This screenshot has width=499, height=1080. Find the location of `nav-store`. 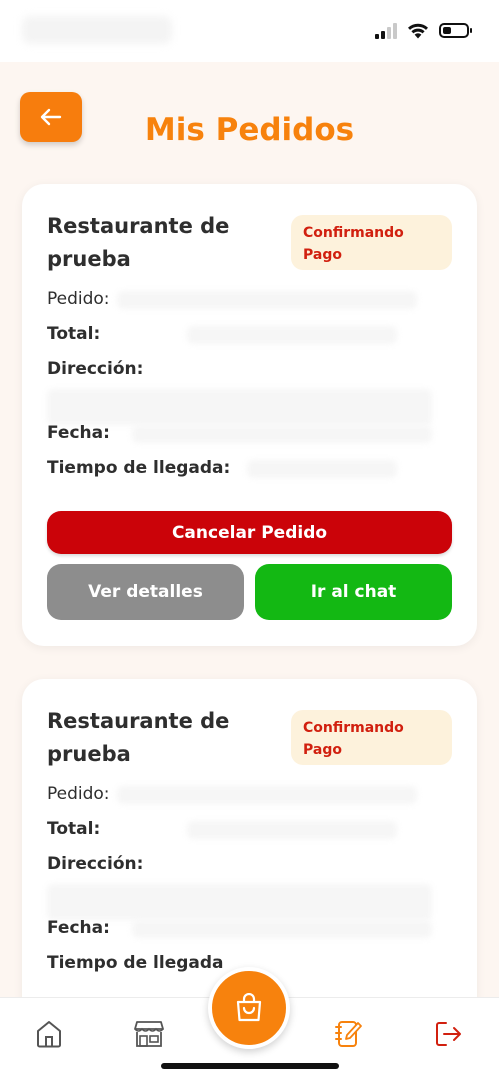

nav-store is located at coordinates (149, 1034).